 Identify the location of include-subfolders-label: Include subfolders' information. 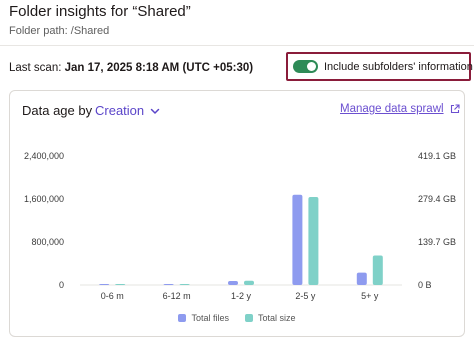
(398, 66).